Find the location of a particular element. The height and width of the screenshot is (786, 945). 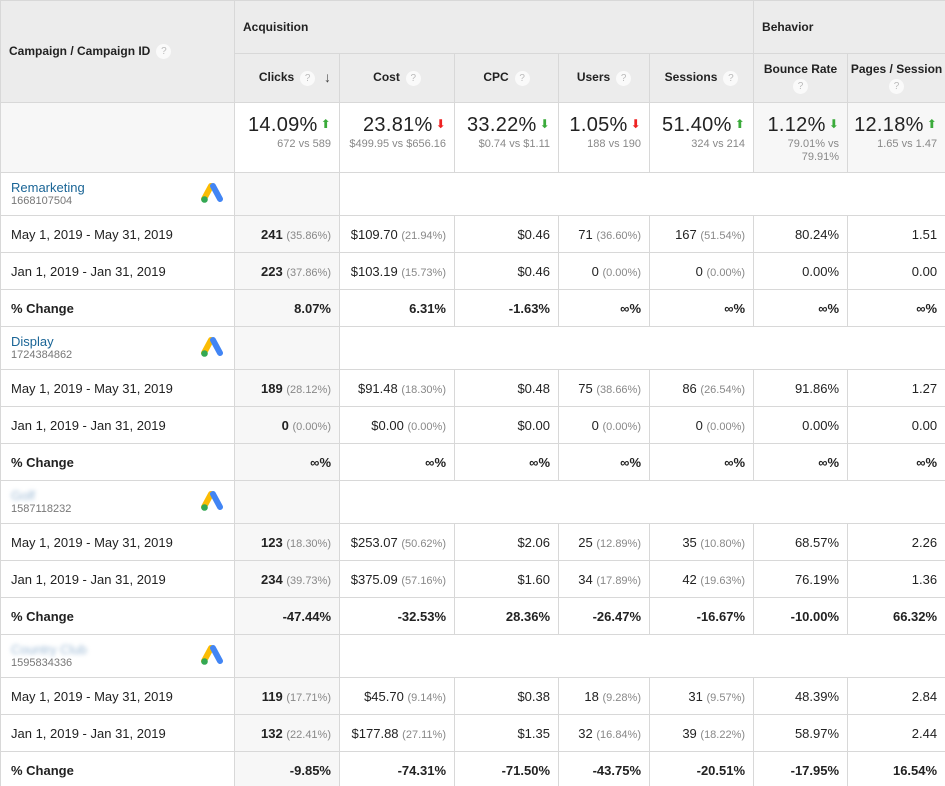

cell-value: 119 is located at coordinates (272, 696).